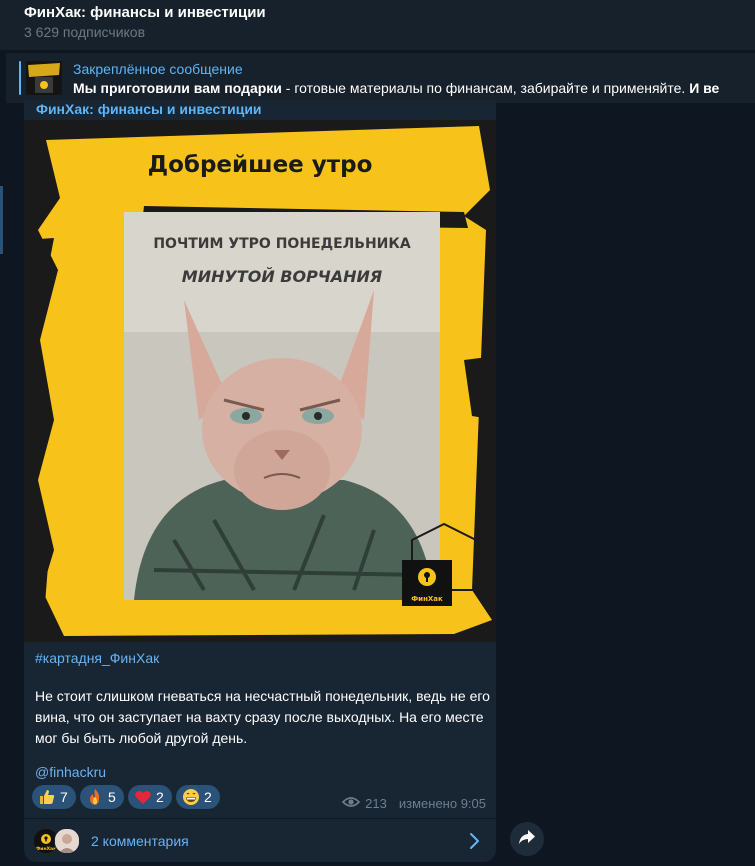  Describe the element at coordinates (158, 69) in the screenshot. I see `pinned-title: Закреплённое сообщение` at that location.